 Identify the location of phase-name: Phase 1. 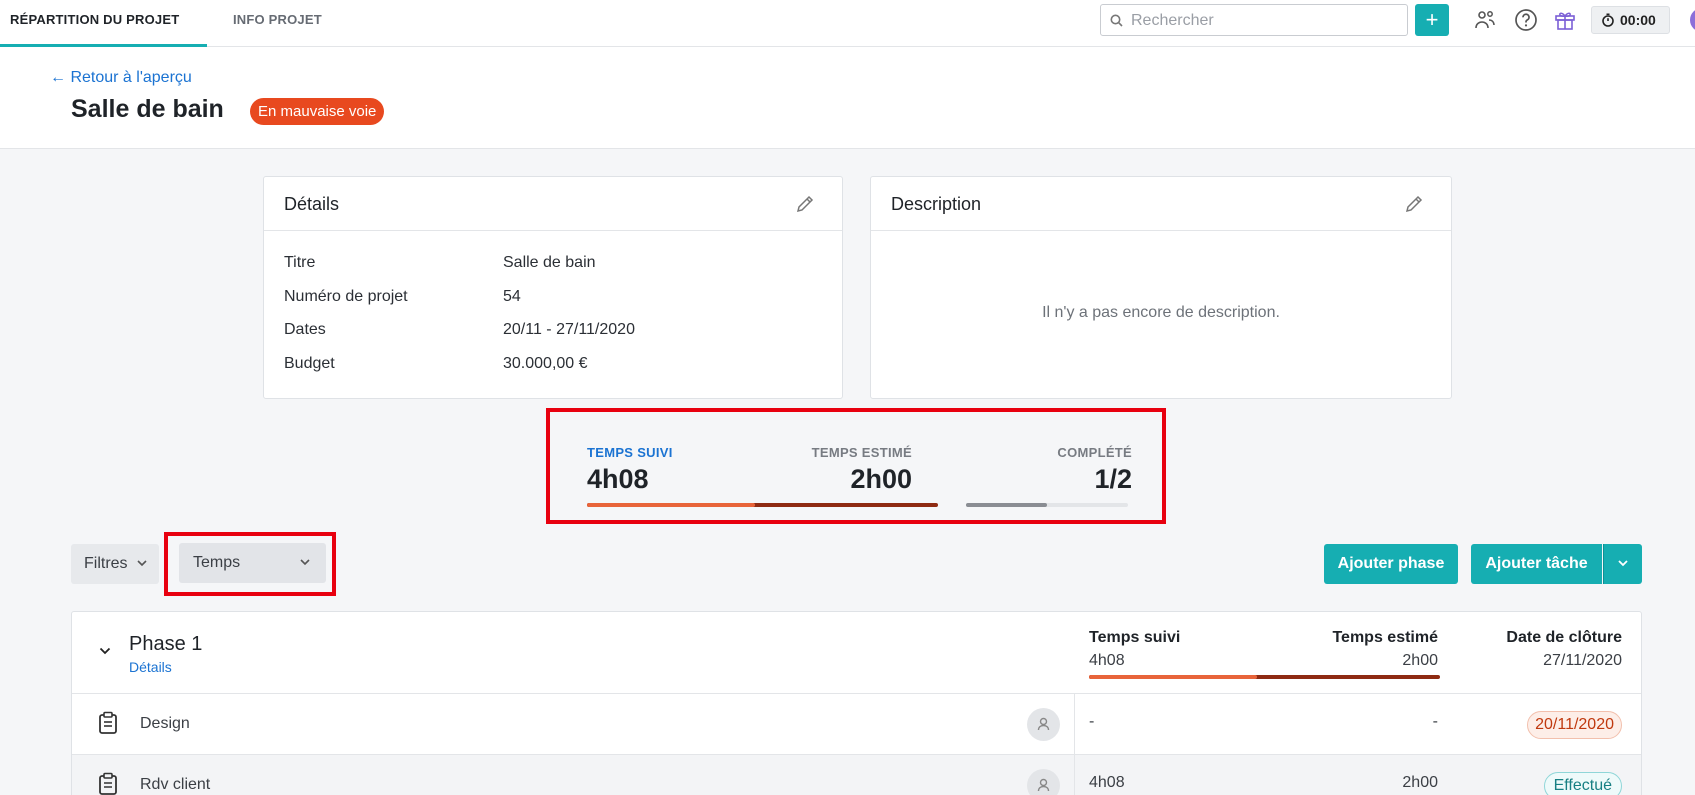
(166, 644).